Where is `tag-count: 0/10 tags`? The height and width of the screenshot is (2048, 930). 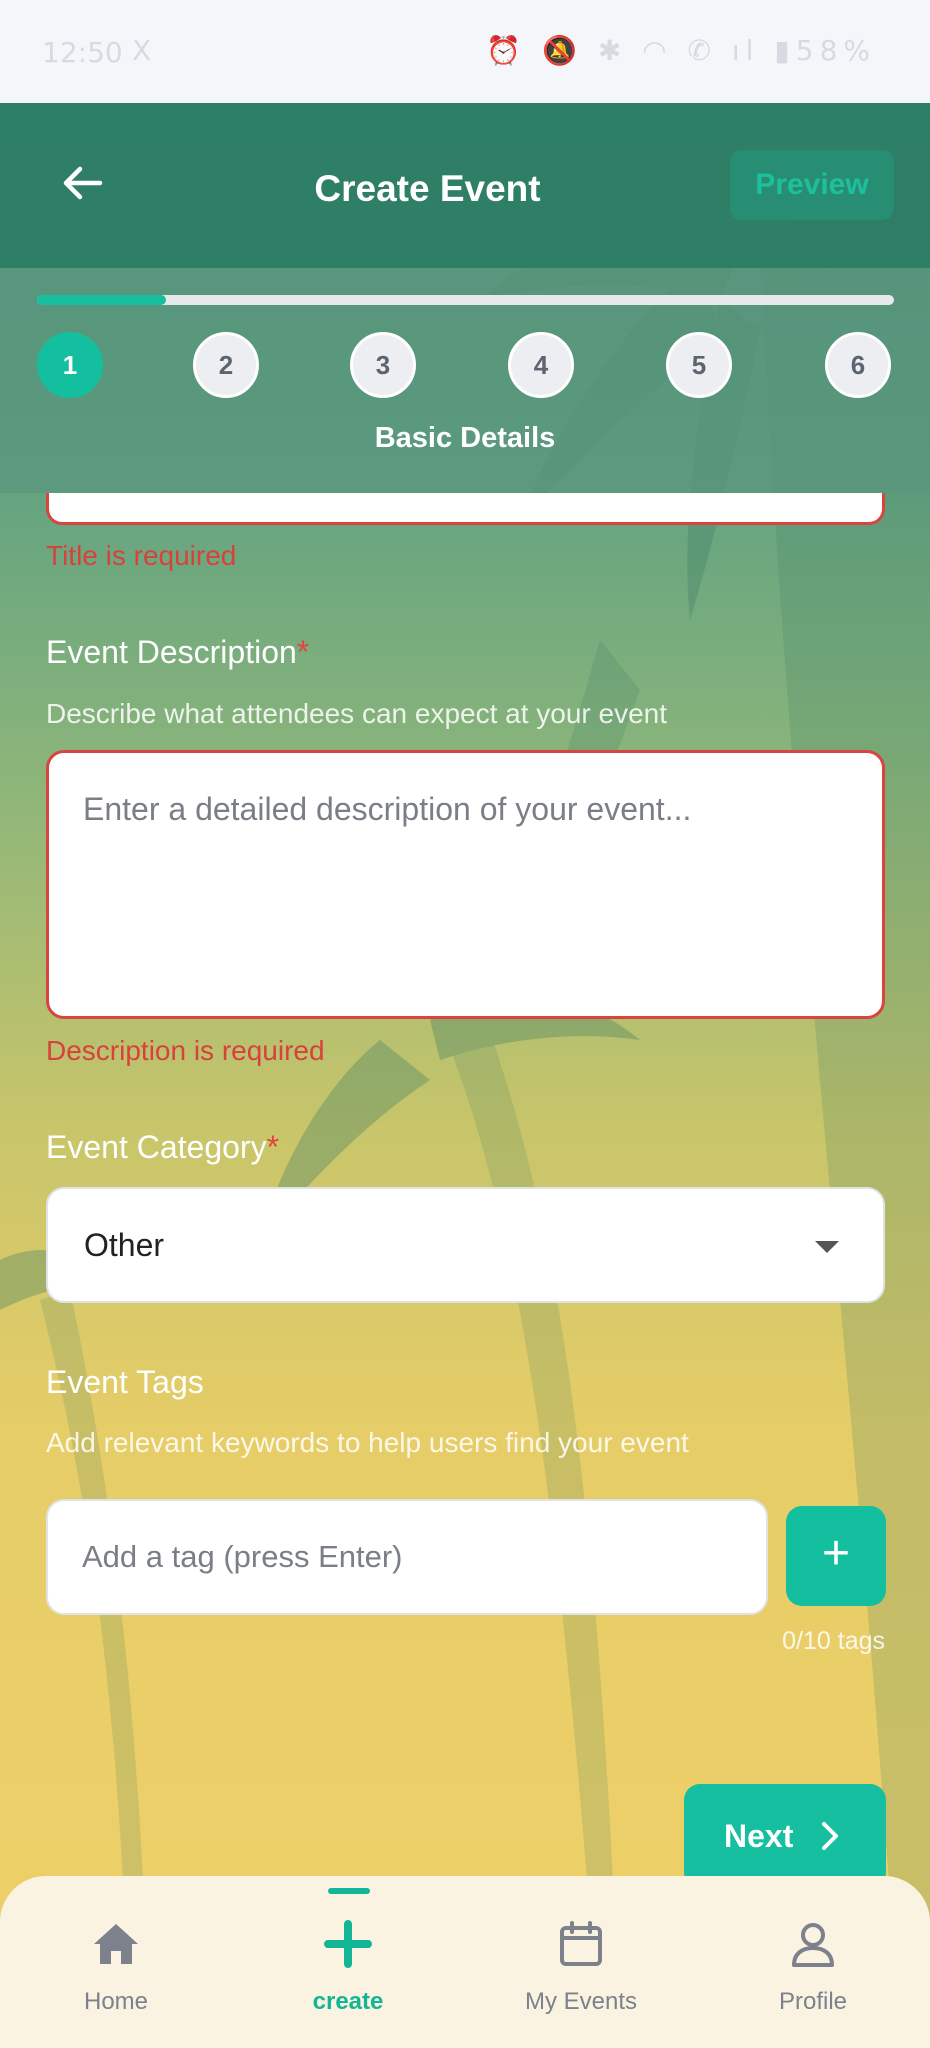 tag-count: 0/10 tags is located at coordinates (833, 1641).